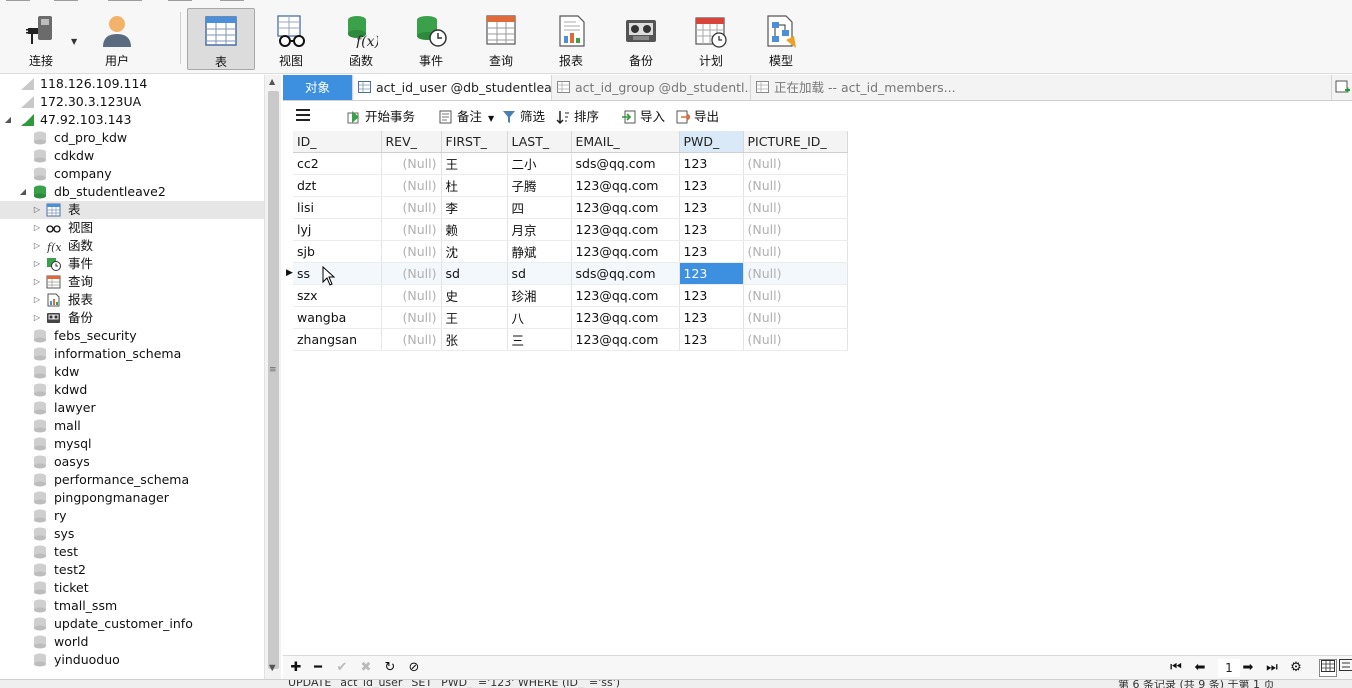 The image size is (1352, 688). I want to click on database-item: performance_schema, so click(132, 480).